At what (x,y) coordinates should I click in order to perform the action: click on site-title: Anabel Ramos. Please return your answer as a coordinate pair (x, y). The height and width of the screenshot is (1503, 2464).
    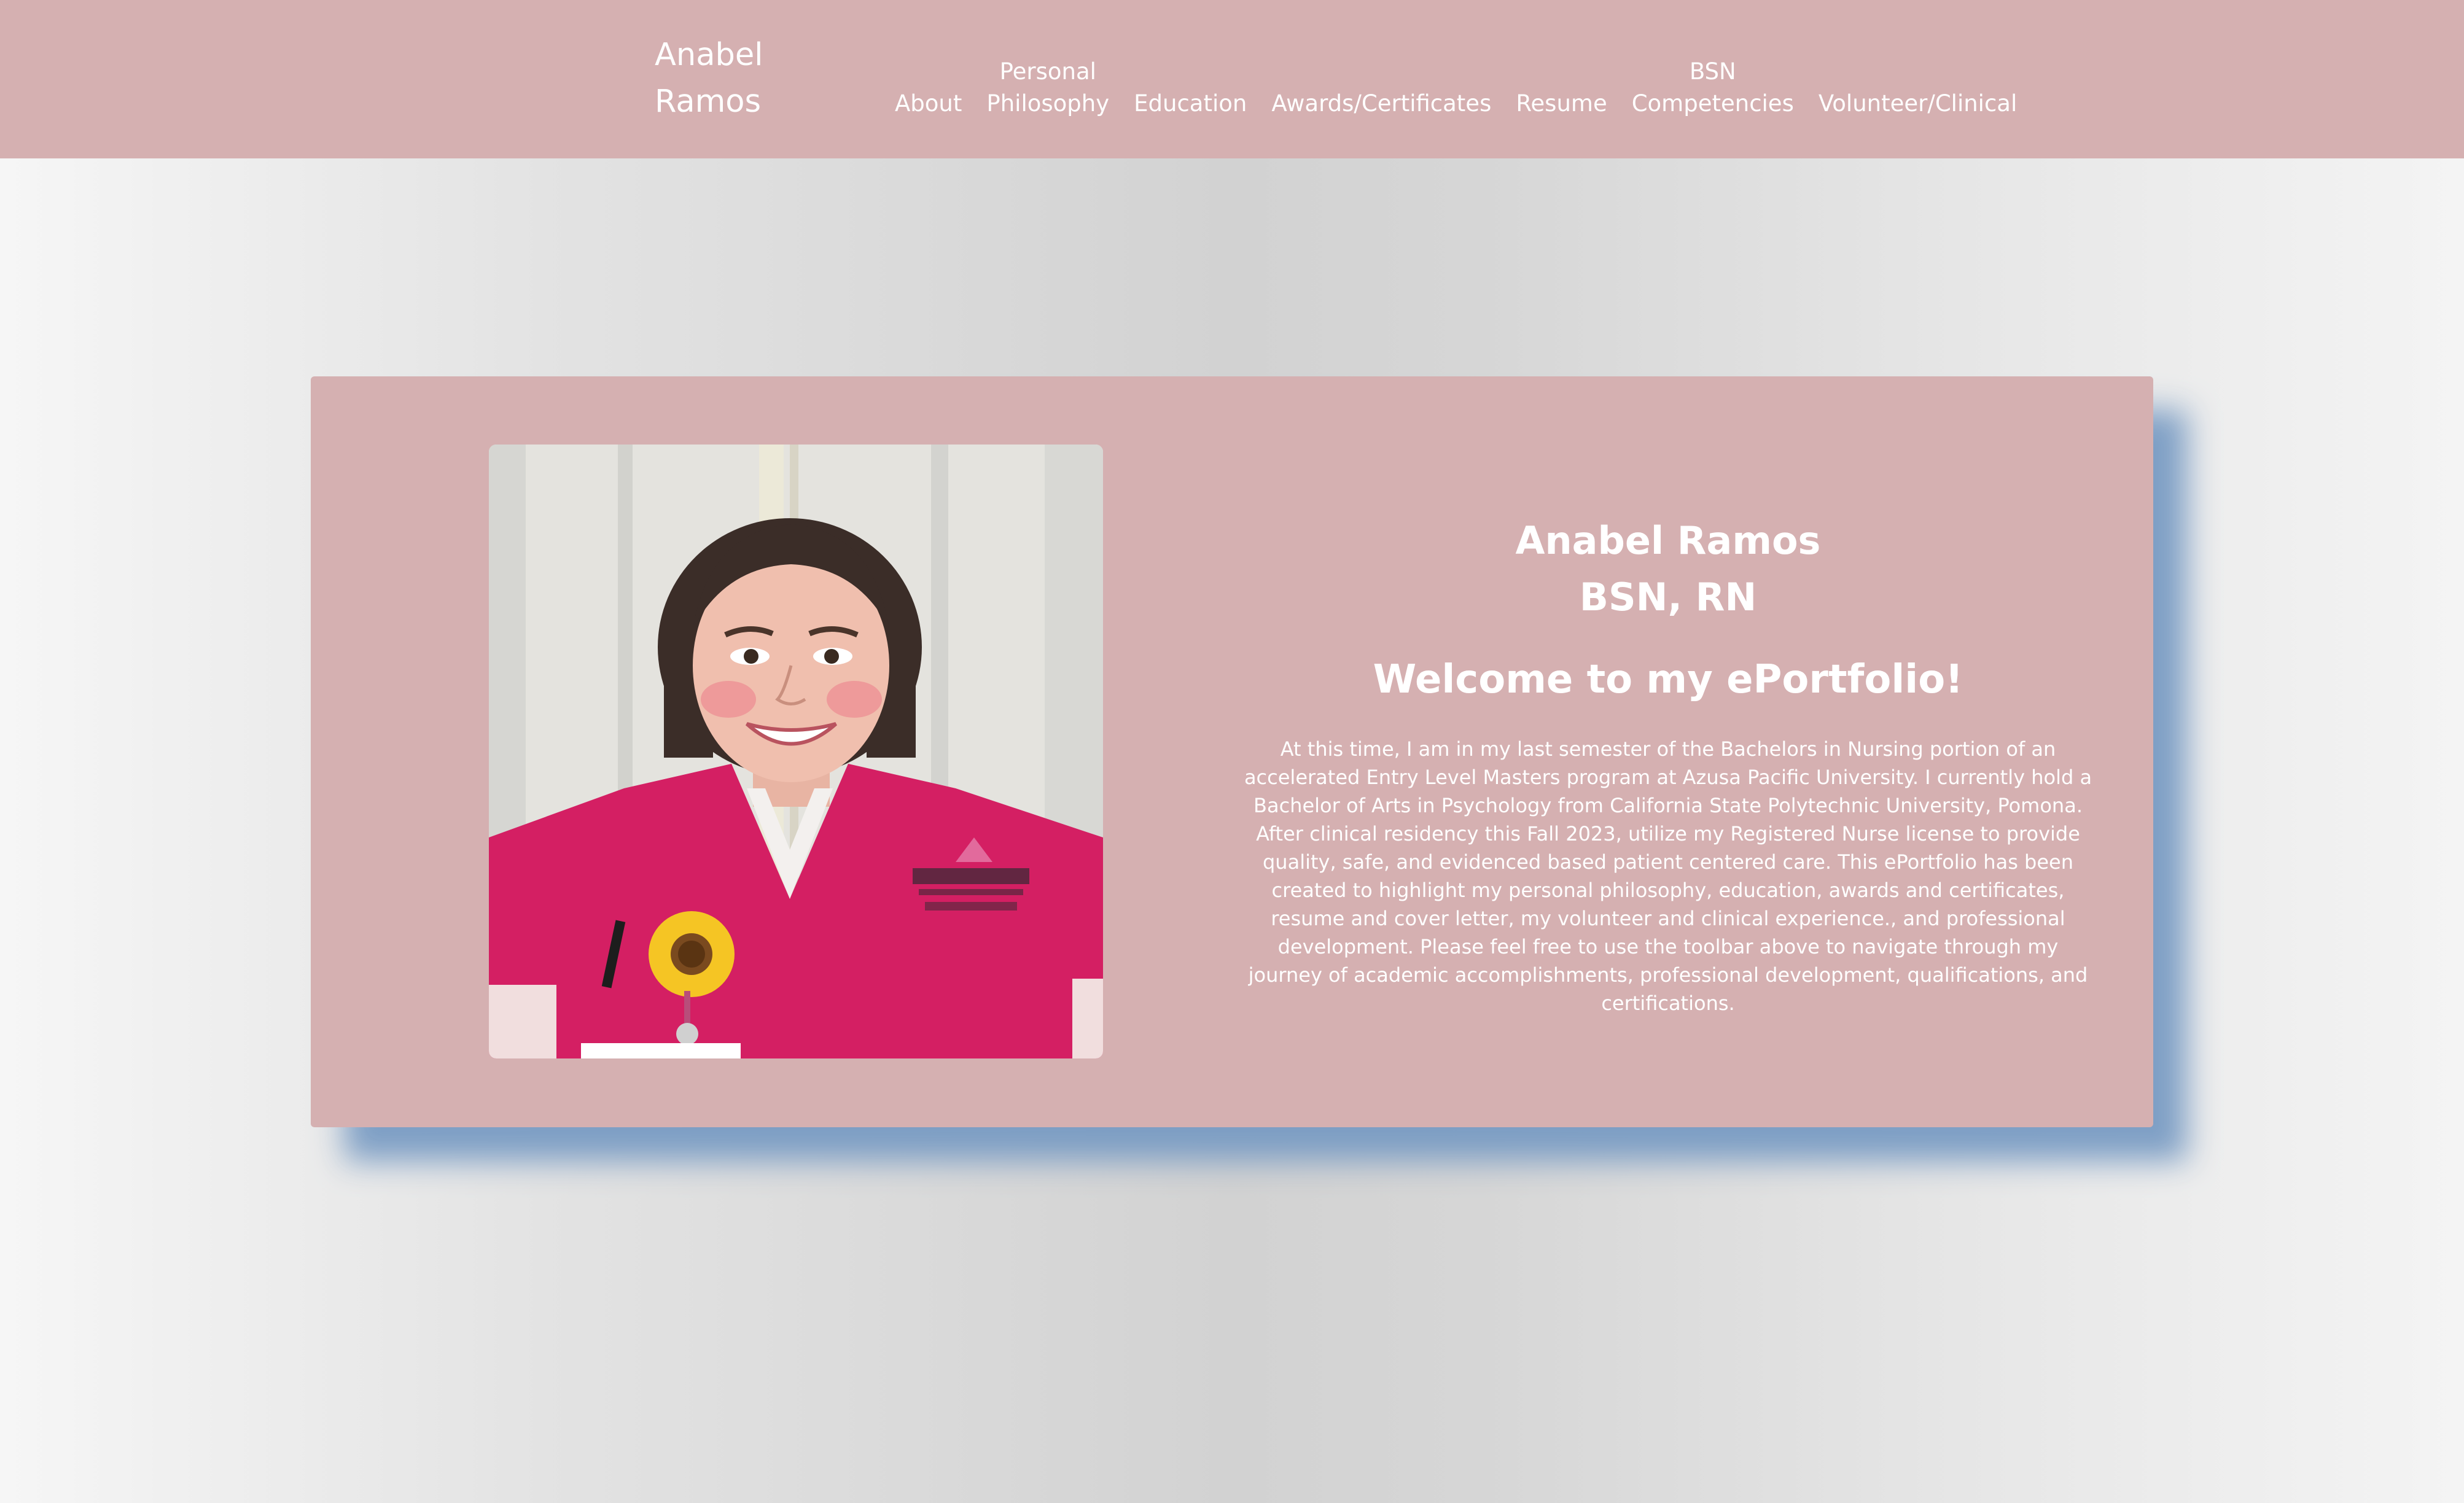
    Looking at the image, I should click on (728, 78).